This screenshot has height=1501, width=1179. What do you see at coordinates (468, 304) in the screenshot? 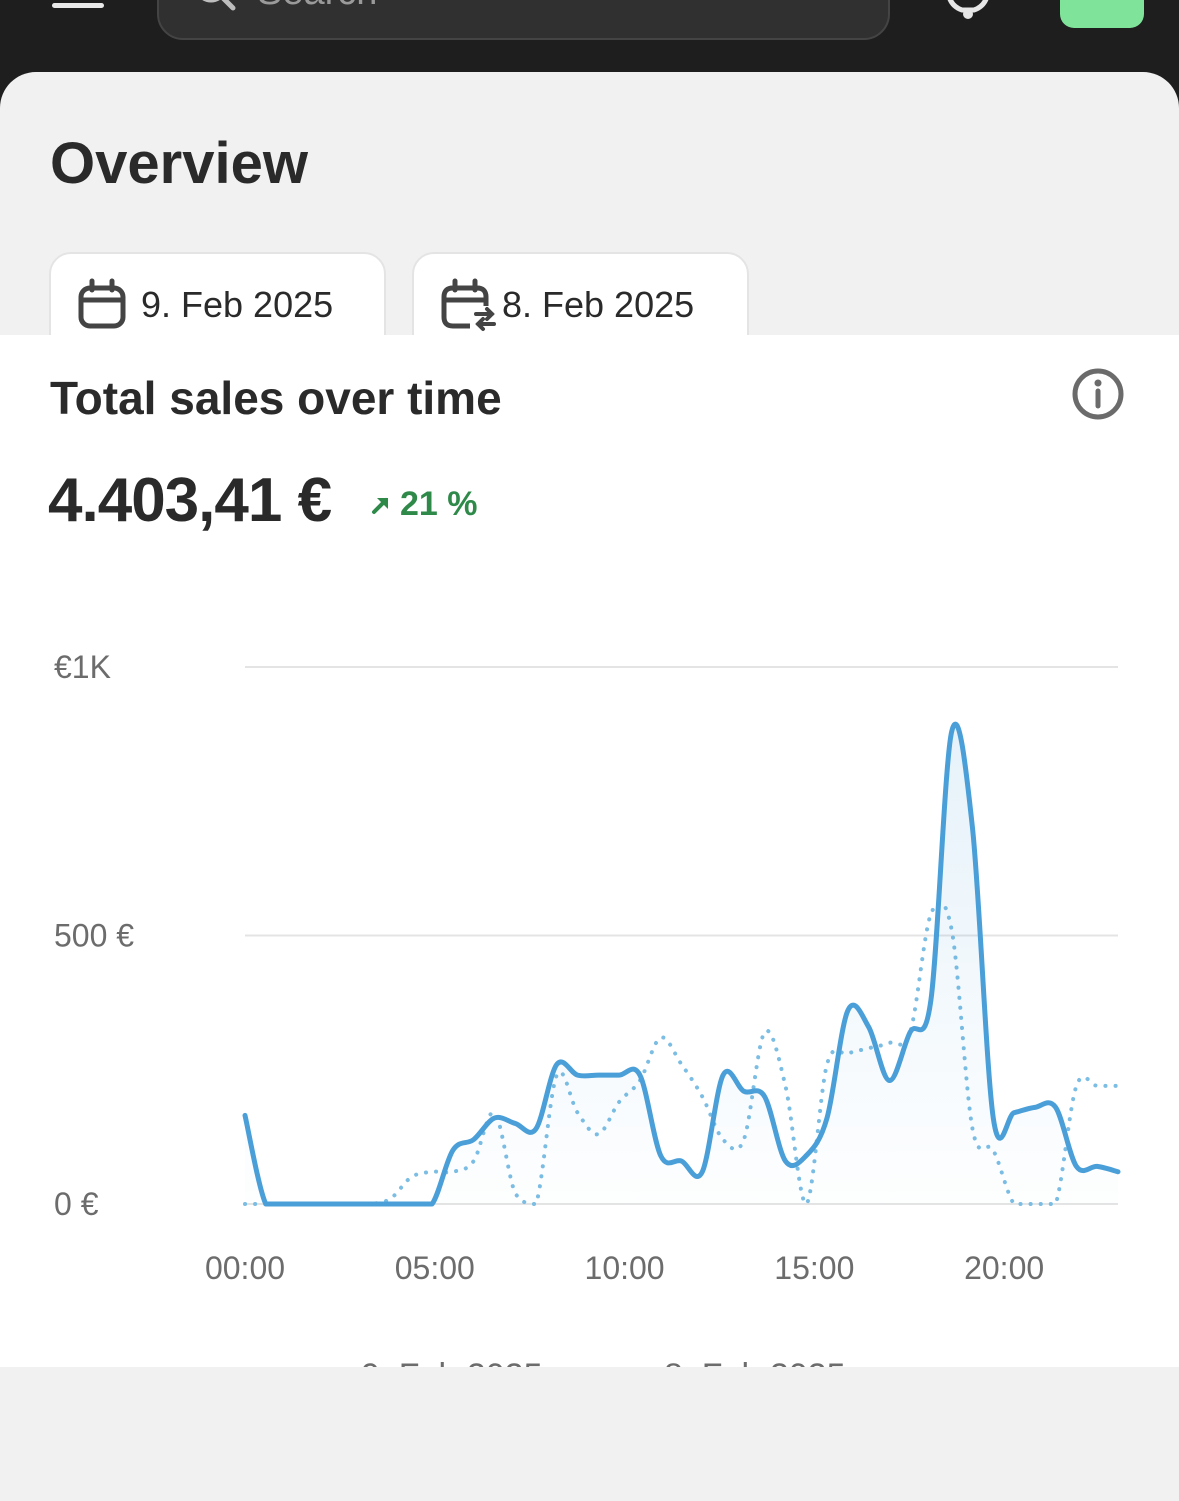
I see `calendar-compare-icon` at bounding box center [468, 304].